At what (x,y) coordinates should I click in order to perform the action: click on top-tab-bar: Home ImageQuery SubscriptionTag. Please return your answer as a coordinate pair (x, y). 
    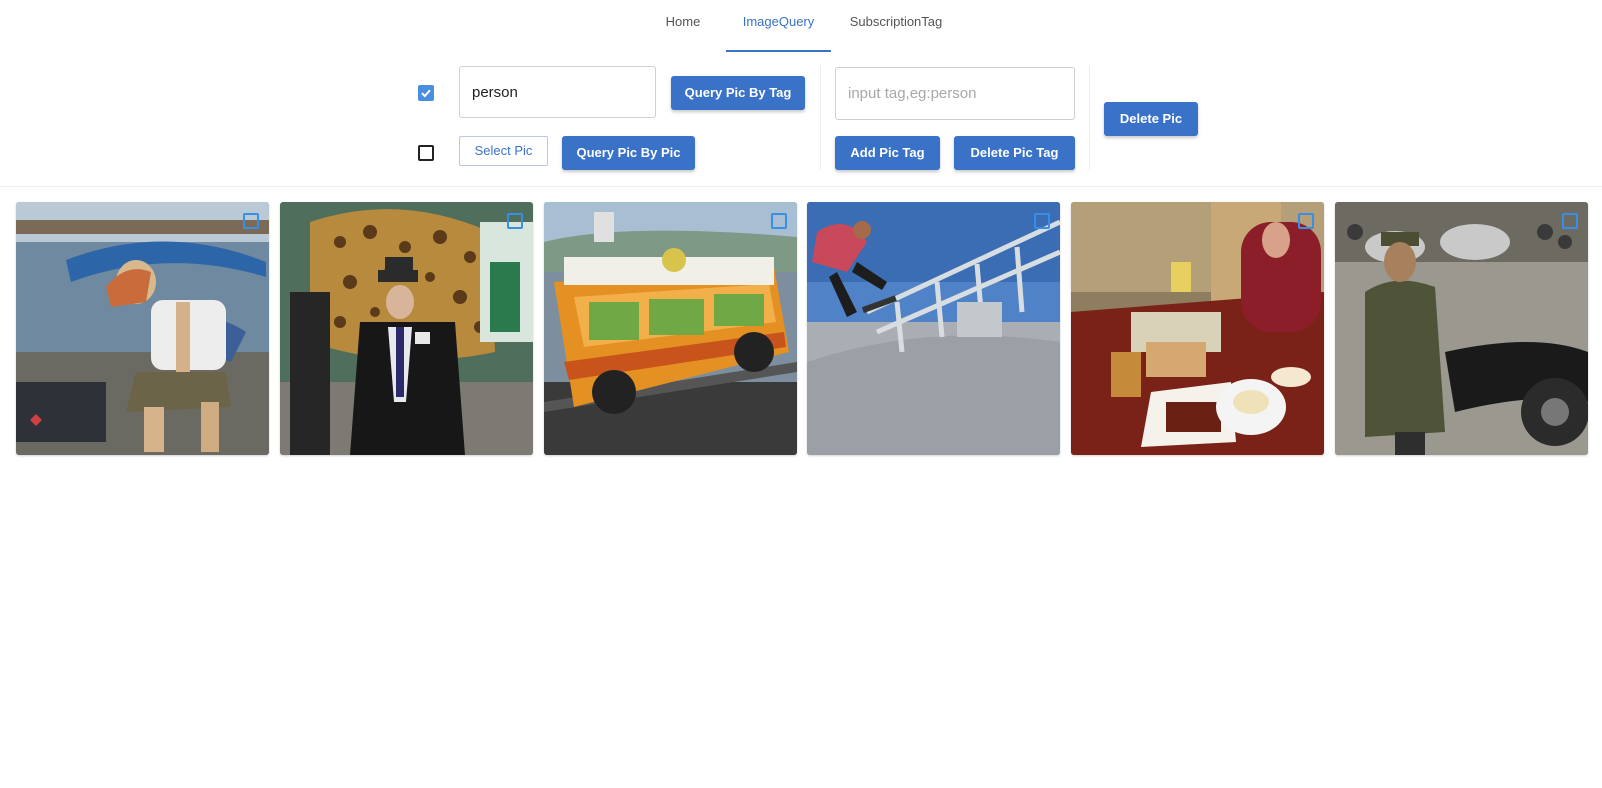
    Looking at the image, I should click on (801, 26).